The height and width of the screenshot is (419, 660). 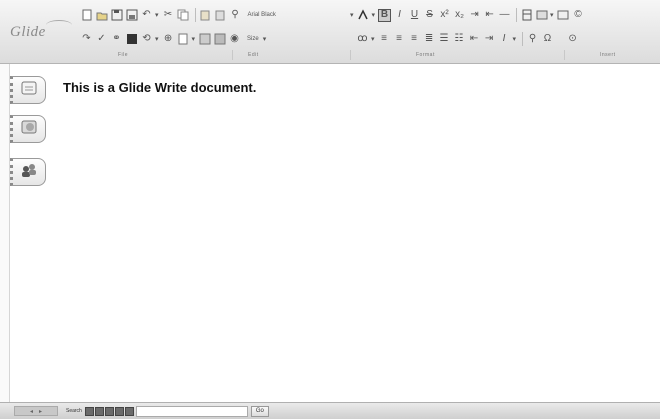 I want to click on people-icon, so click(x=29, y=172).